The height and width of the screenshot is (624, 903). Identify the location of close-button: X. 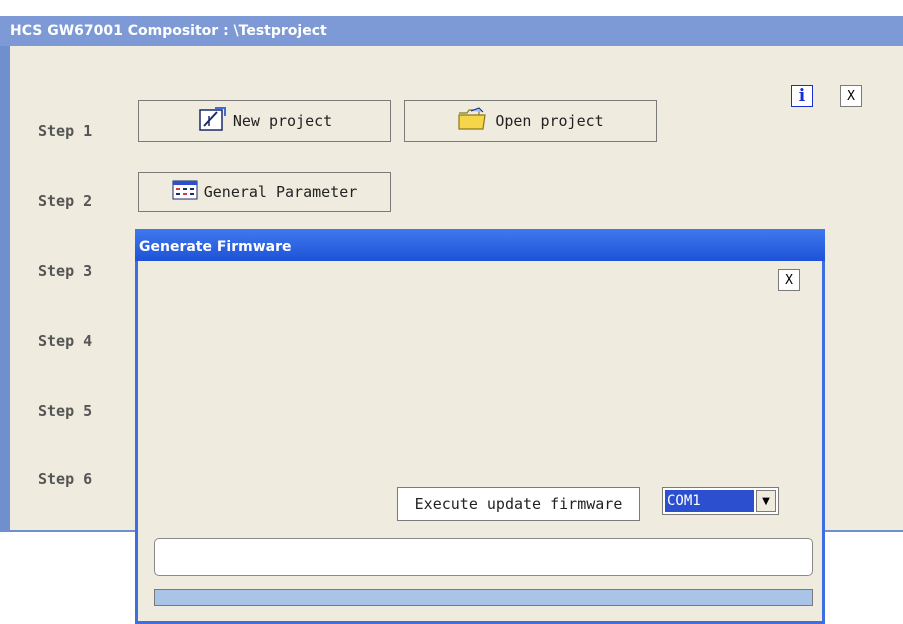
(851, 96).